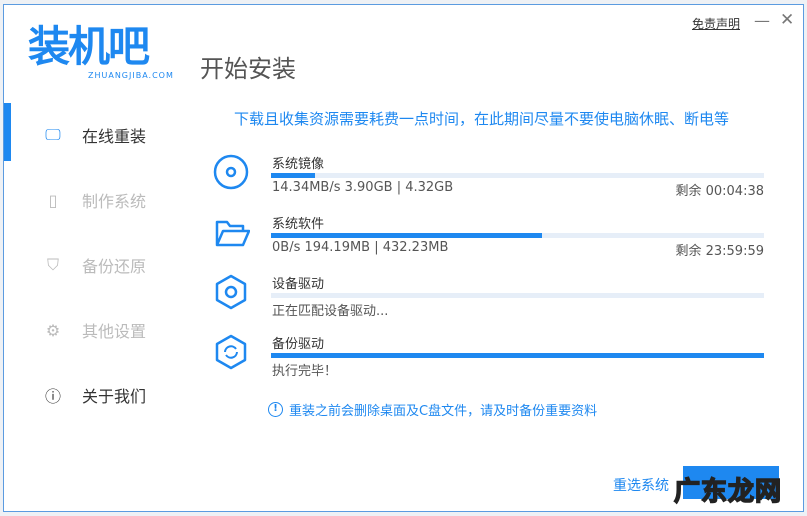 The width and height of the screenshot is (807, 516). I want to click on logo: 装机吧, so click(89, 46).